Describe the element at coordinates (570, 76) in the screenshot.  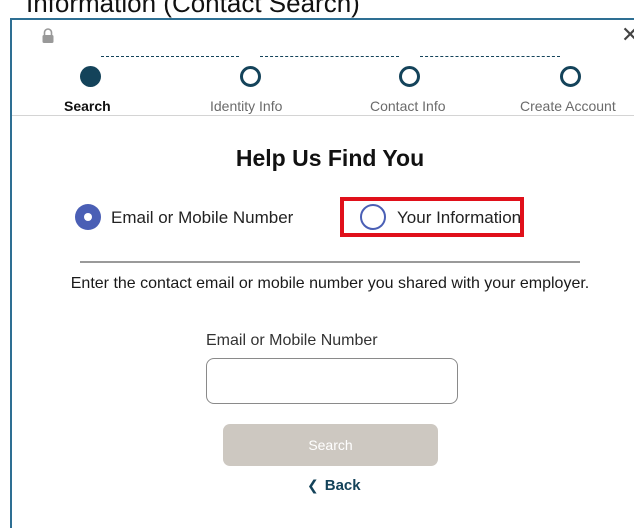
I see `step-create-dot` at that location.